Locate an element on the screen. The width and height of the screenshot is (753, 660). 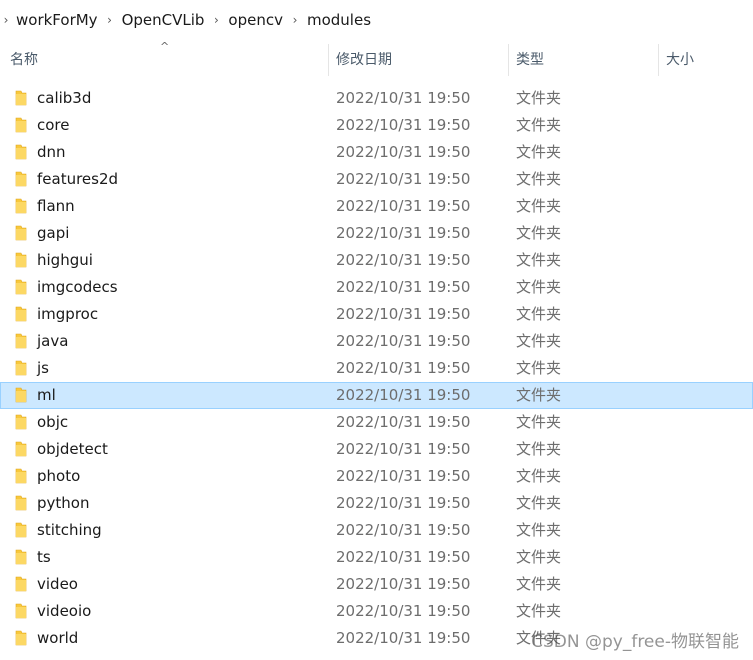
list-item: highgui 2022/10/31 19:50 文件夹 is located at coordinates (376, 260).